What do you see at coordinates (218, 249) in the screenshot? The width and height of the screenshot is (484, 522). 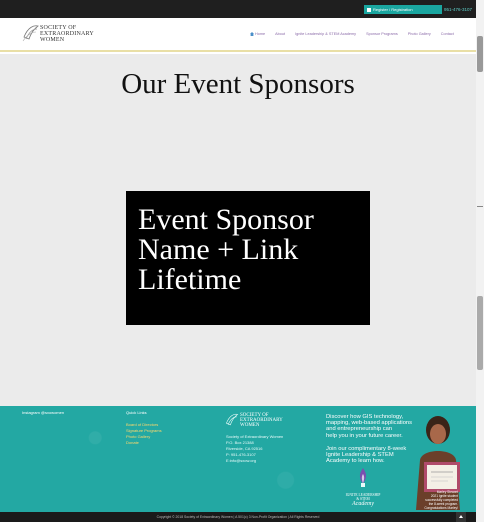 I see `sponsor-line-2: Name + Link` at bounding box center [218, 249].